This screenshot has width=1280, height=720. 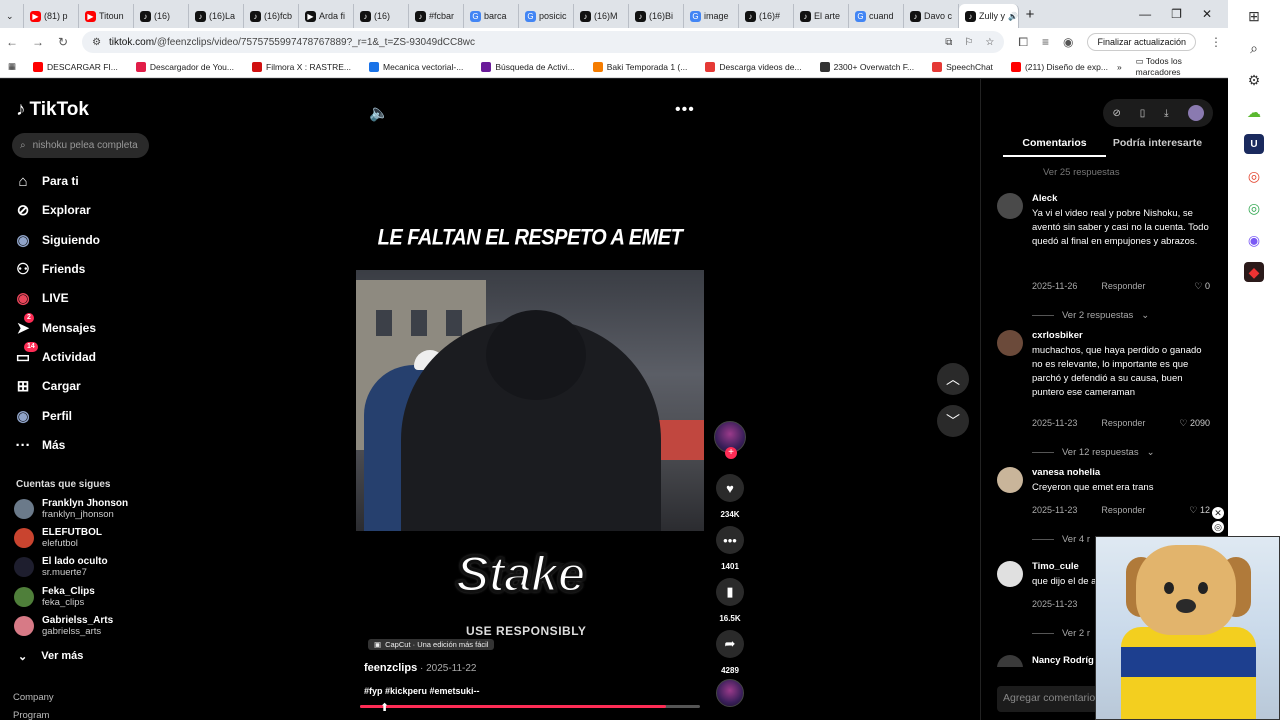 What do you see at coordinates (601, 16) in the screenshot?
I see `browser-tab: ♪ (16)M` at bounding box center [601, 16].